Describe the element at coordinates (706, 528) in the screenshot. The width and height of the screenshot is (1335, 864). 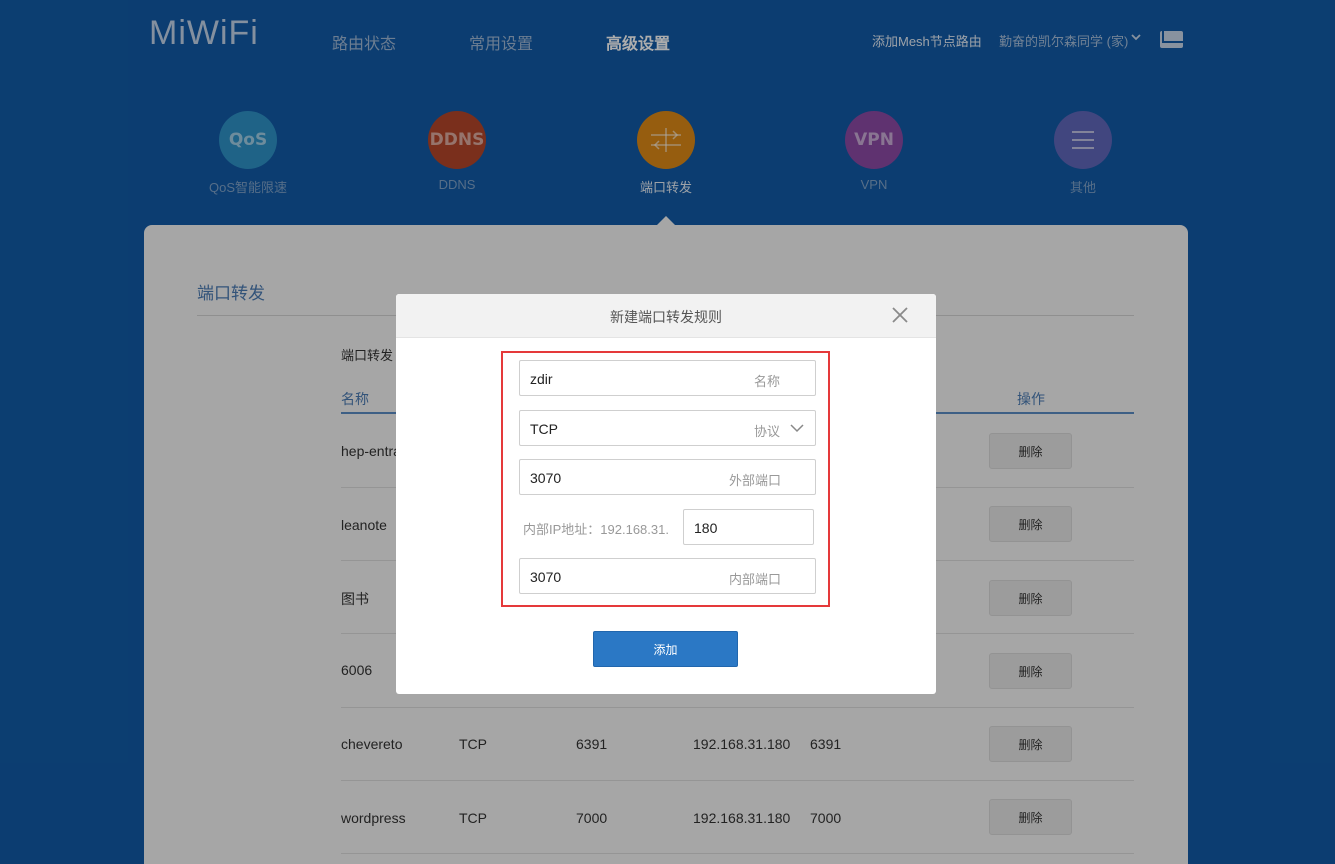
I see `internal-ip-suffix-value: 180` at that location.